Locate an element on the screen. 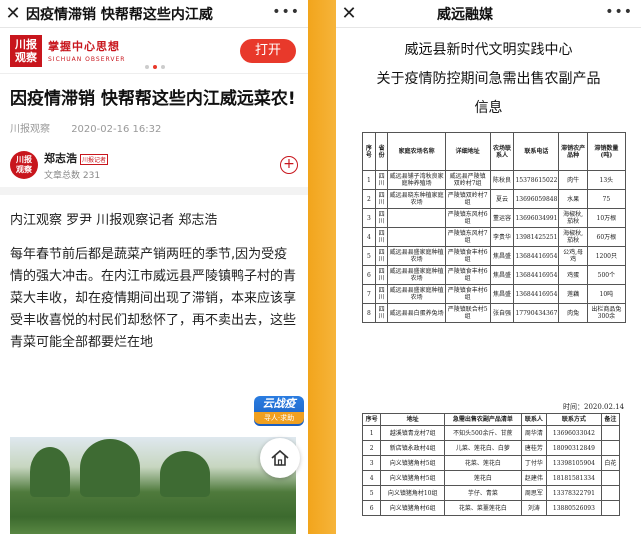 The height and width of the screenshot is (534, 641). table-row: 5 向义镇猪角村10组 芋仔、青菜 周思军 13378322791 is located at coordinates (491, 493).